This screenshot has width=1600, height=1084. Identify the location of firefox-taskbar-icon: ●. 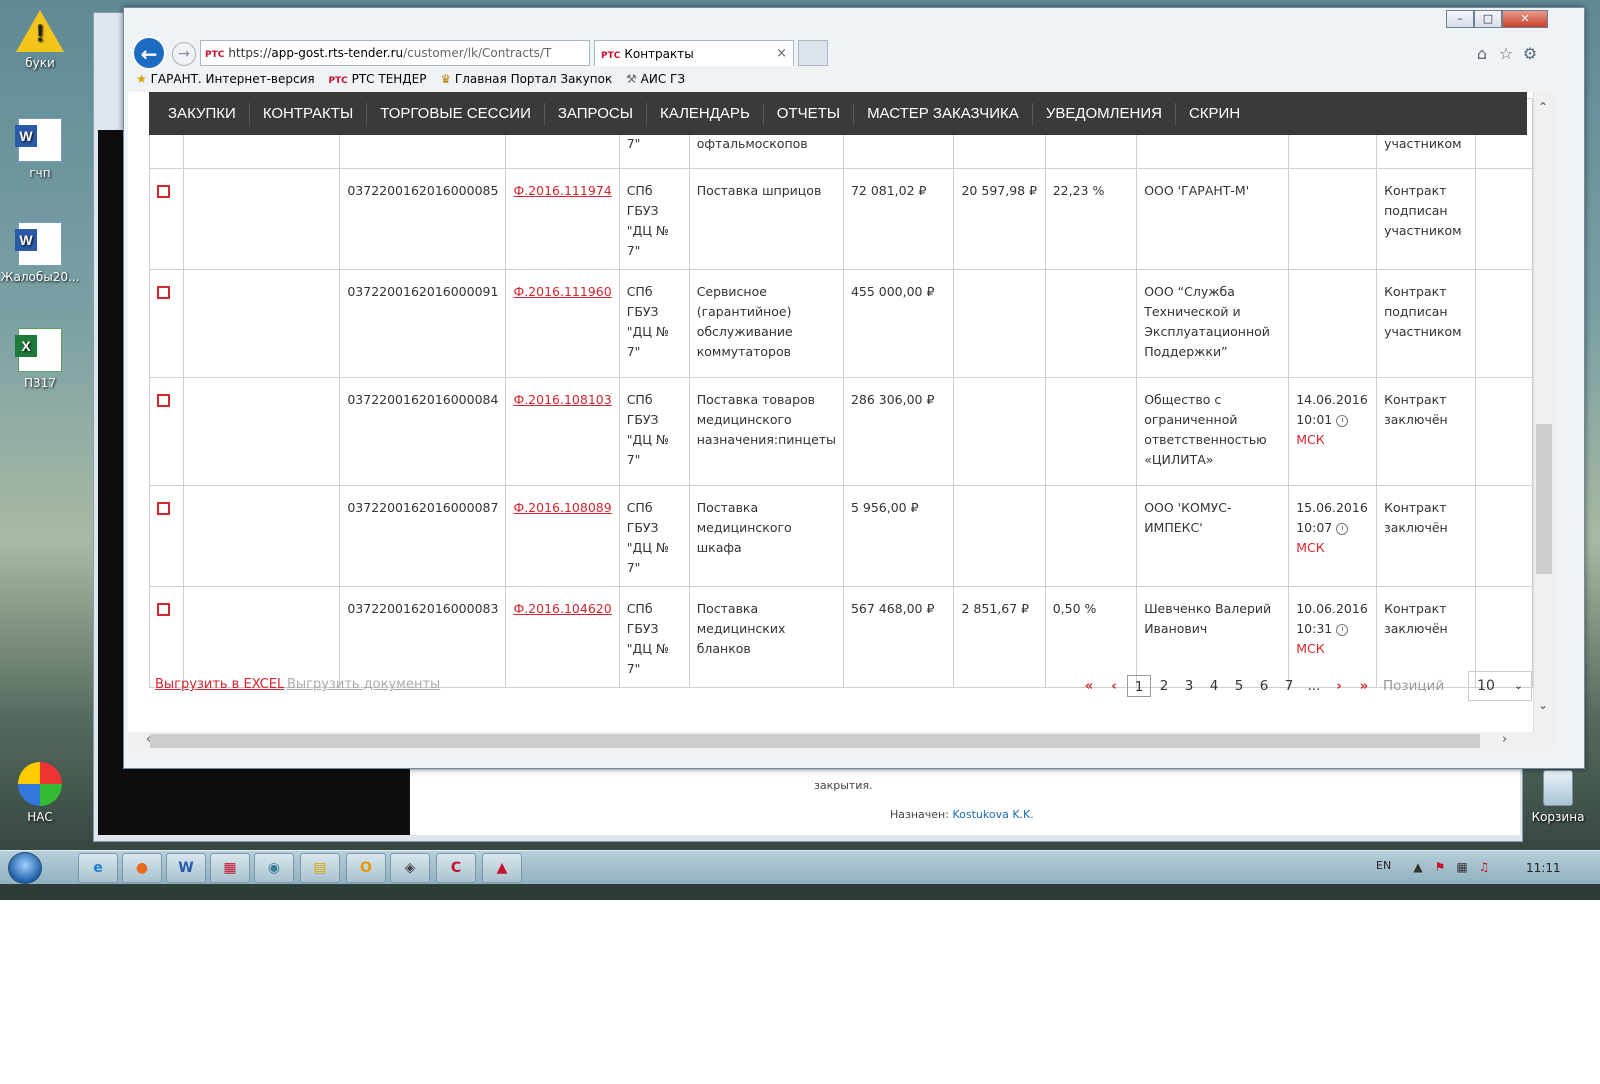
(142, 868).